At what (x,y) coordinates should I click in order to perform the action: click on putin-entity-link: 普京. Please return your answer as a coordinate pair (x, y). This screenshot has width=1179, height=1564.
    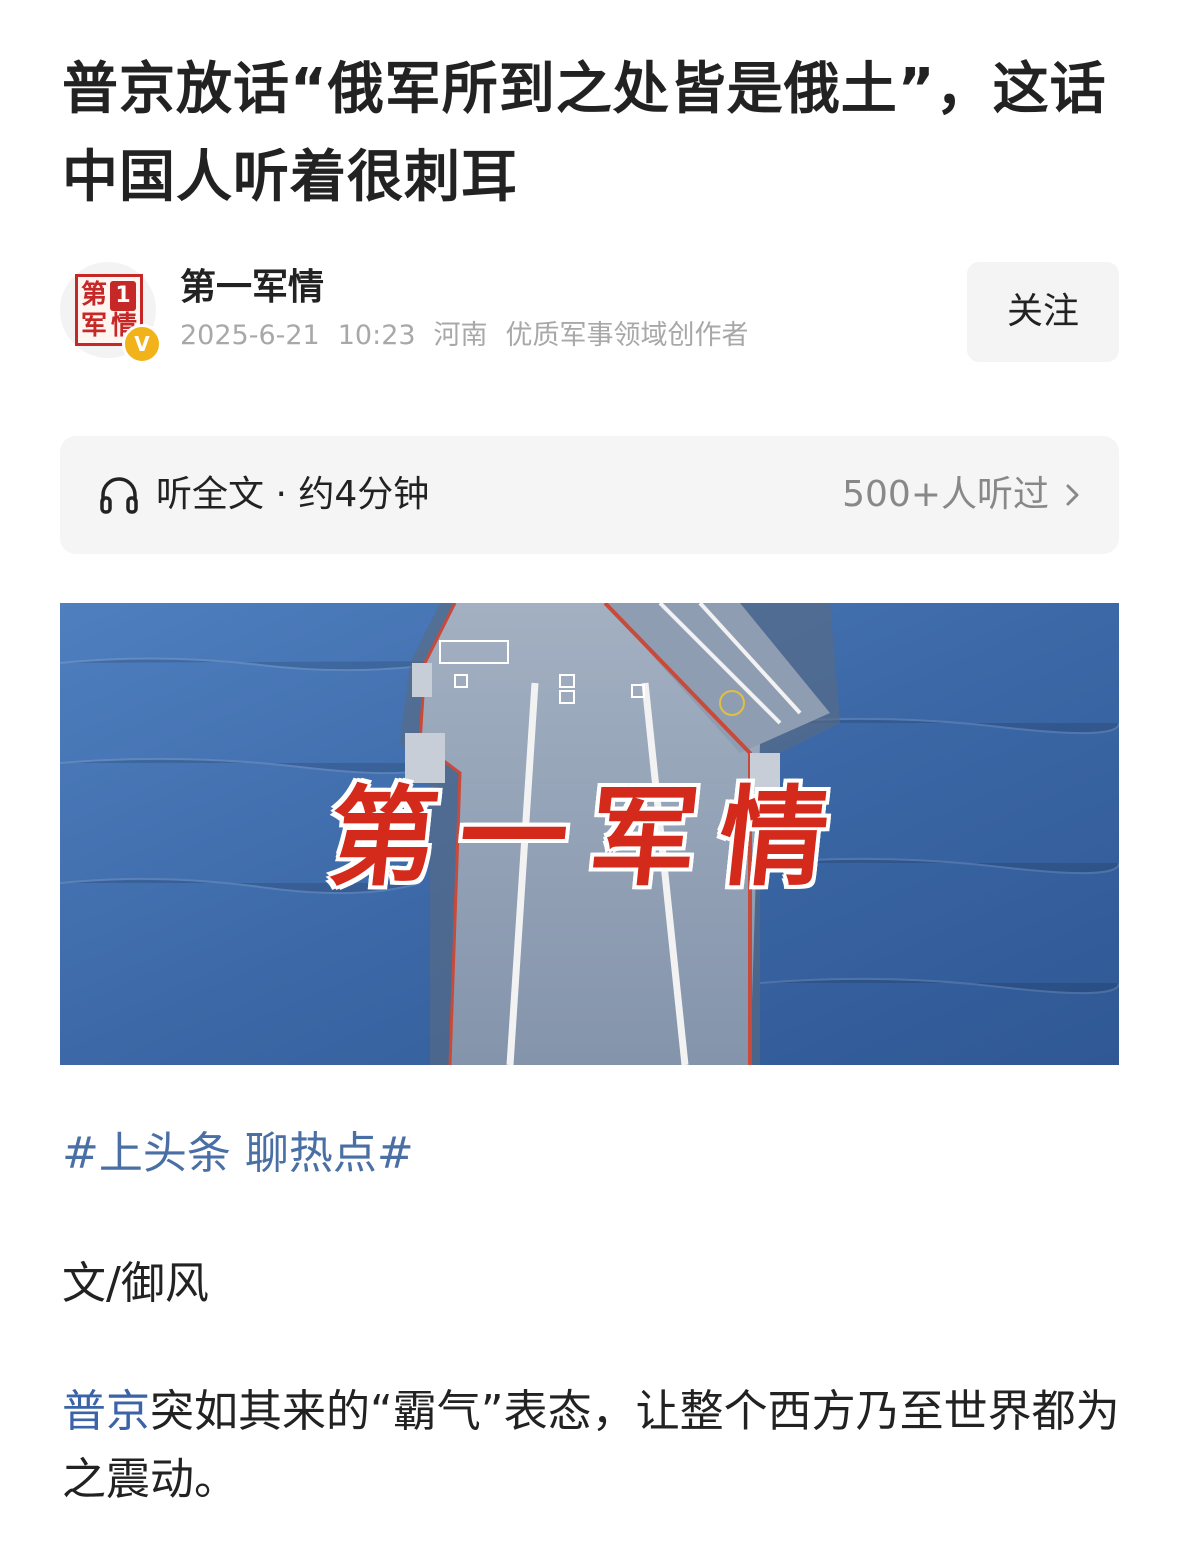
    Looking at the image, I should click on (106, 1411).